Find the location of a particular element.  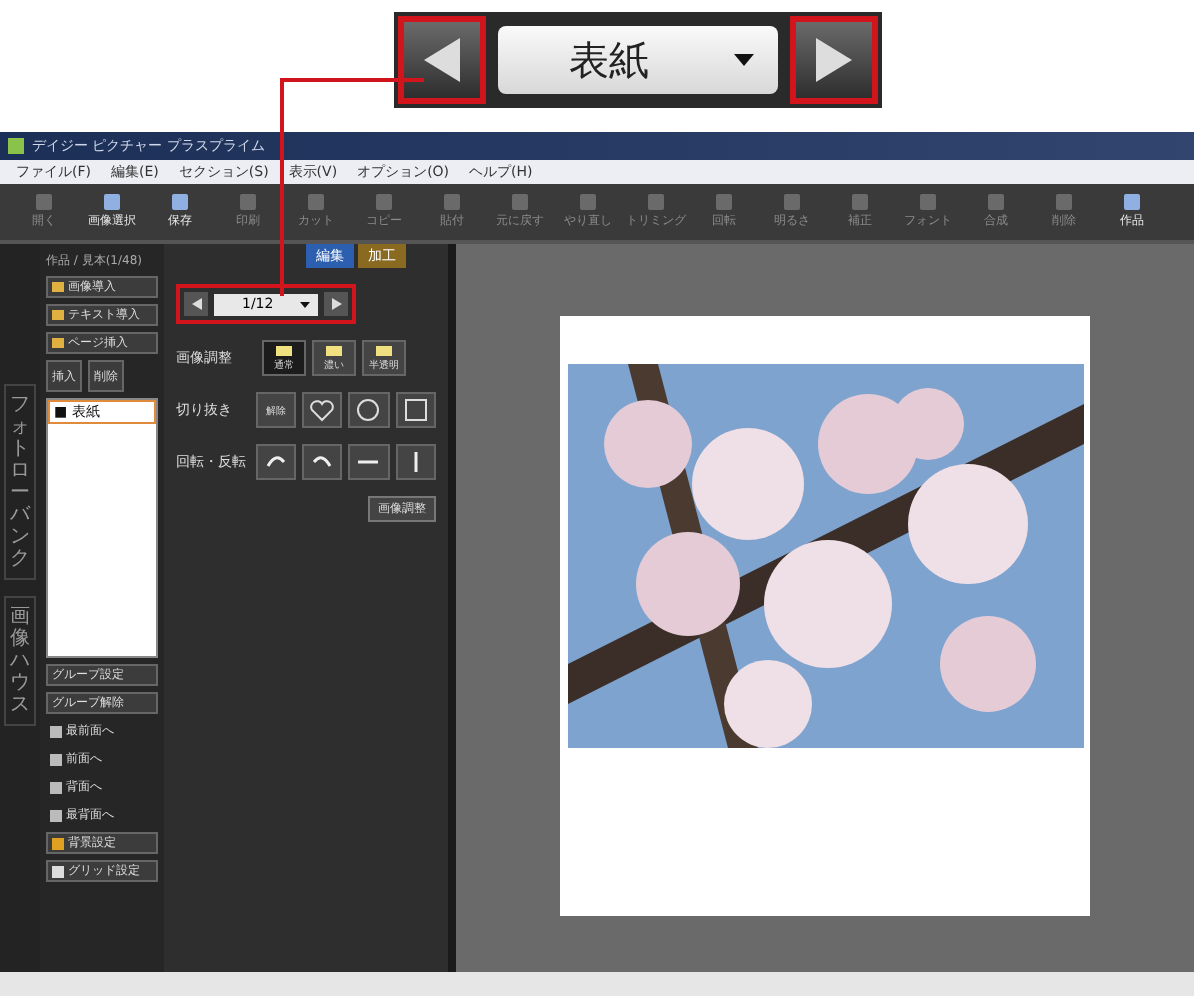

side-tab: 画像ハウス is located at coordinates (20, 661).